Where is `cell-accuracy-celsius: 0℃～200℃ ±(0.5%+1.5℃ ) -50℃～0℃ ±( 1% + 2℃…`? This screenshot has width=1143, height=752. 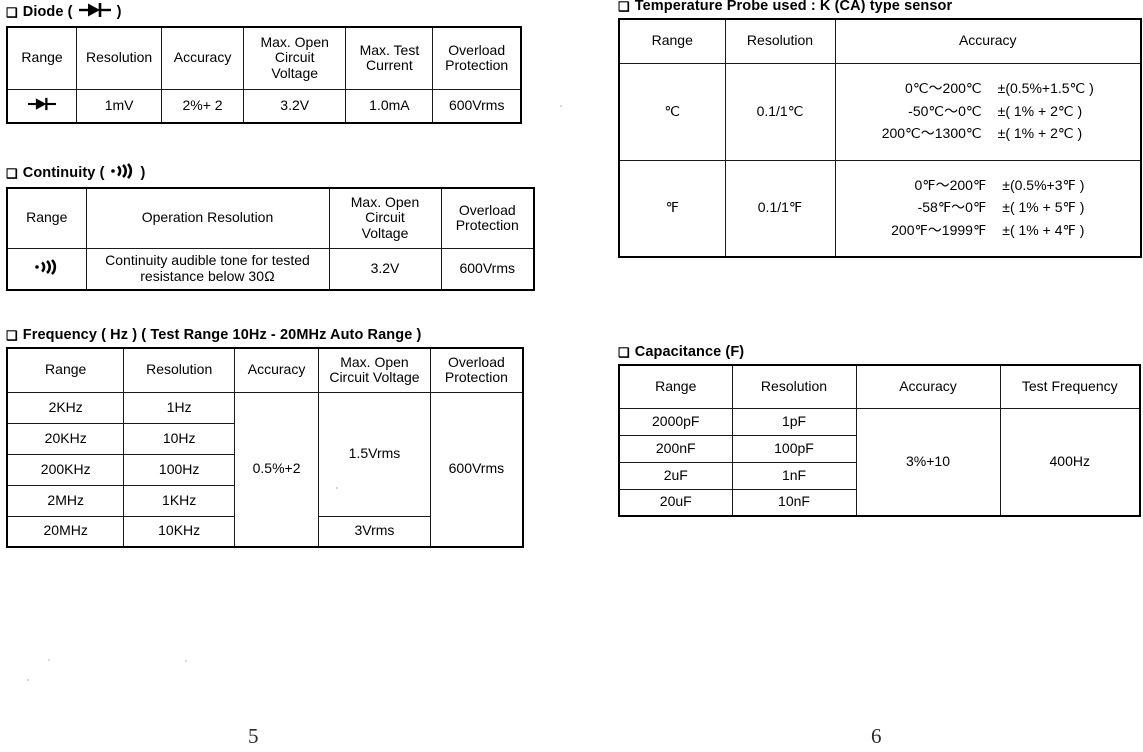
cell-accuracy-celsius: 0℃～200℃ ±(0.5%+1.5℃ ) -50℃～0℃ ±( 1% + 2℃… is located at coordinates (988, 111).